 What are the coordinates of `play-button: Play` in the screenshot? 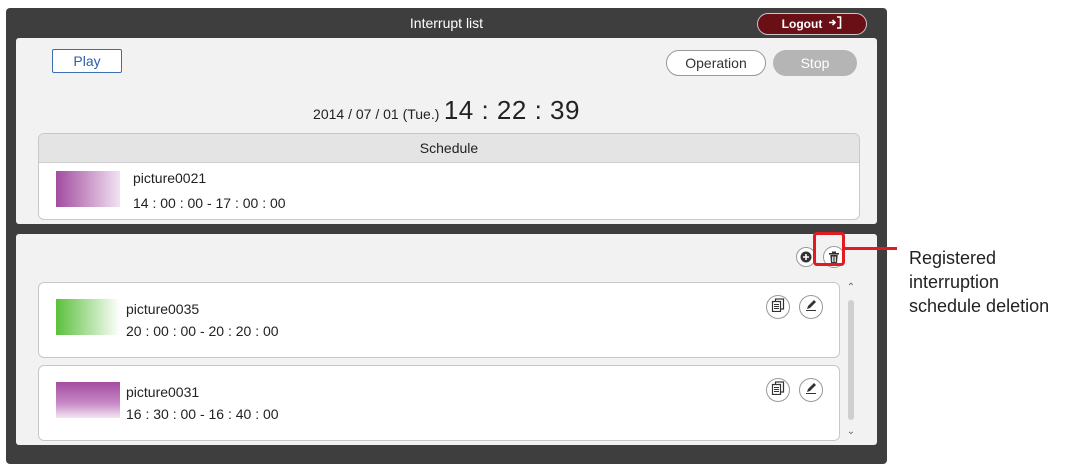 It's located at (87, 61).